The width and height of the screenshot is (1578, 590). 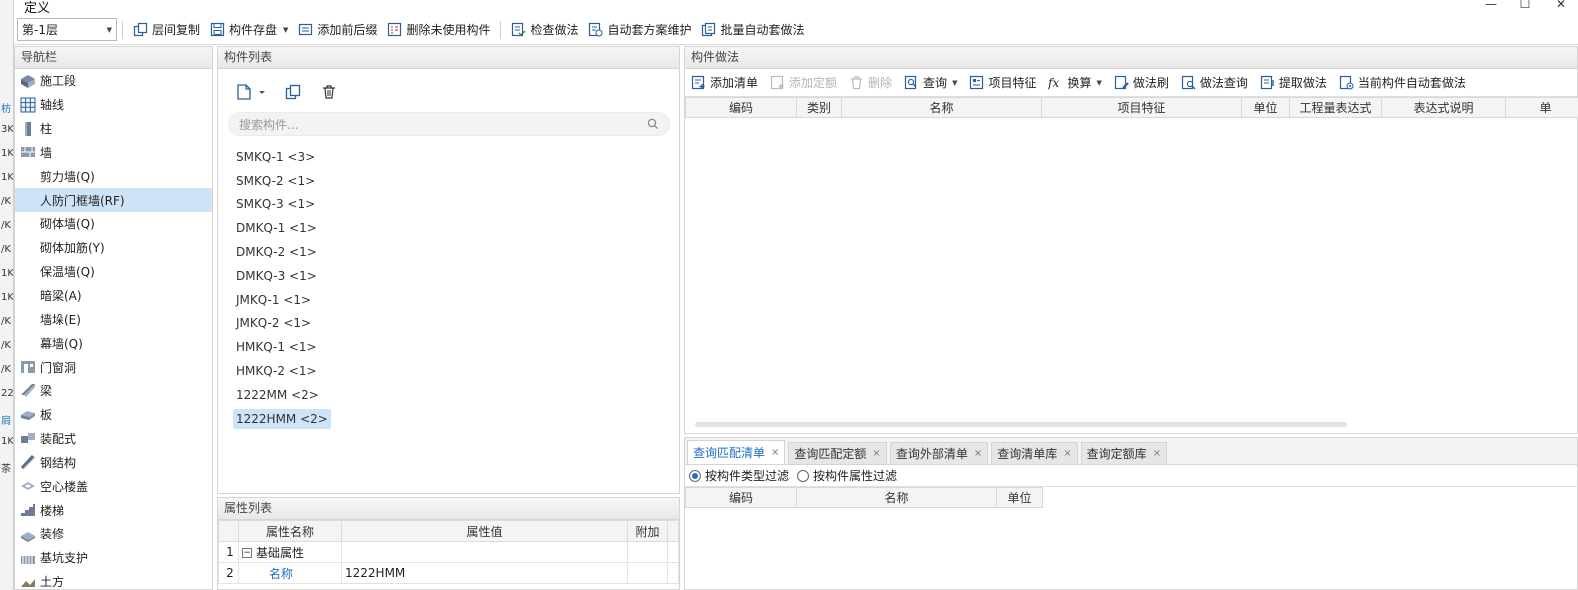 I want to click on method-tool-query: 查询 ▼, so click(x=930, y=83).